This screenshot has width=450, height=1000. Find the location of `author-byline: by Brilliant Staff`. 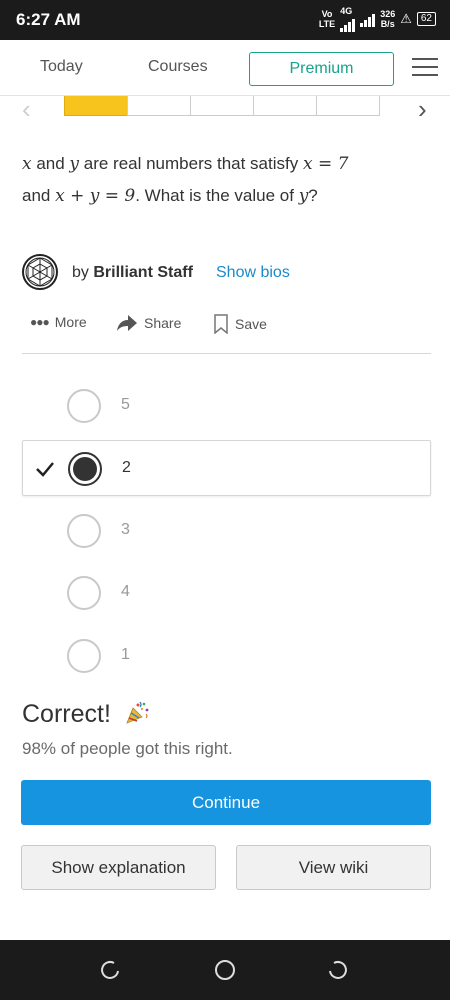

author-byline: by Brilliant Staff is located at coordinates (132, 272).